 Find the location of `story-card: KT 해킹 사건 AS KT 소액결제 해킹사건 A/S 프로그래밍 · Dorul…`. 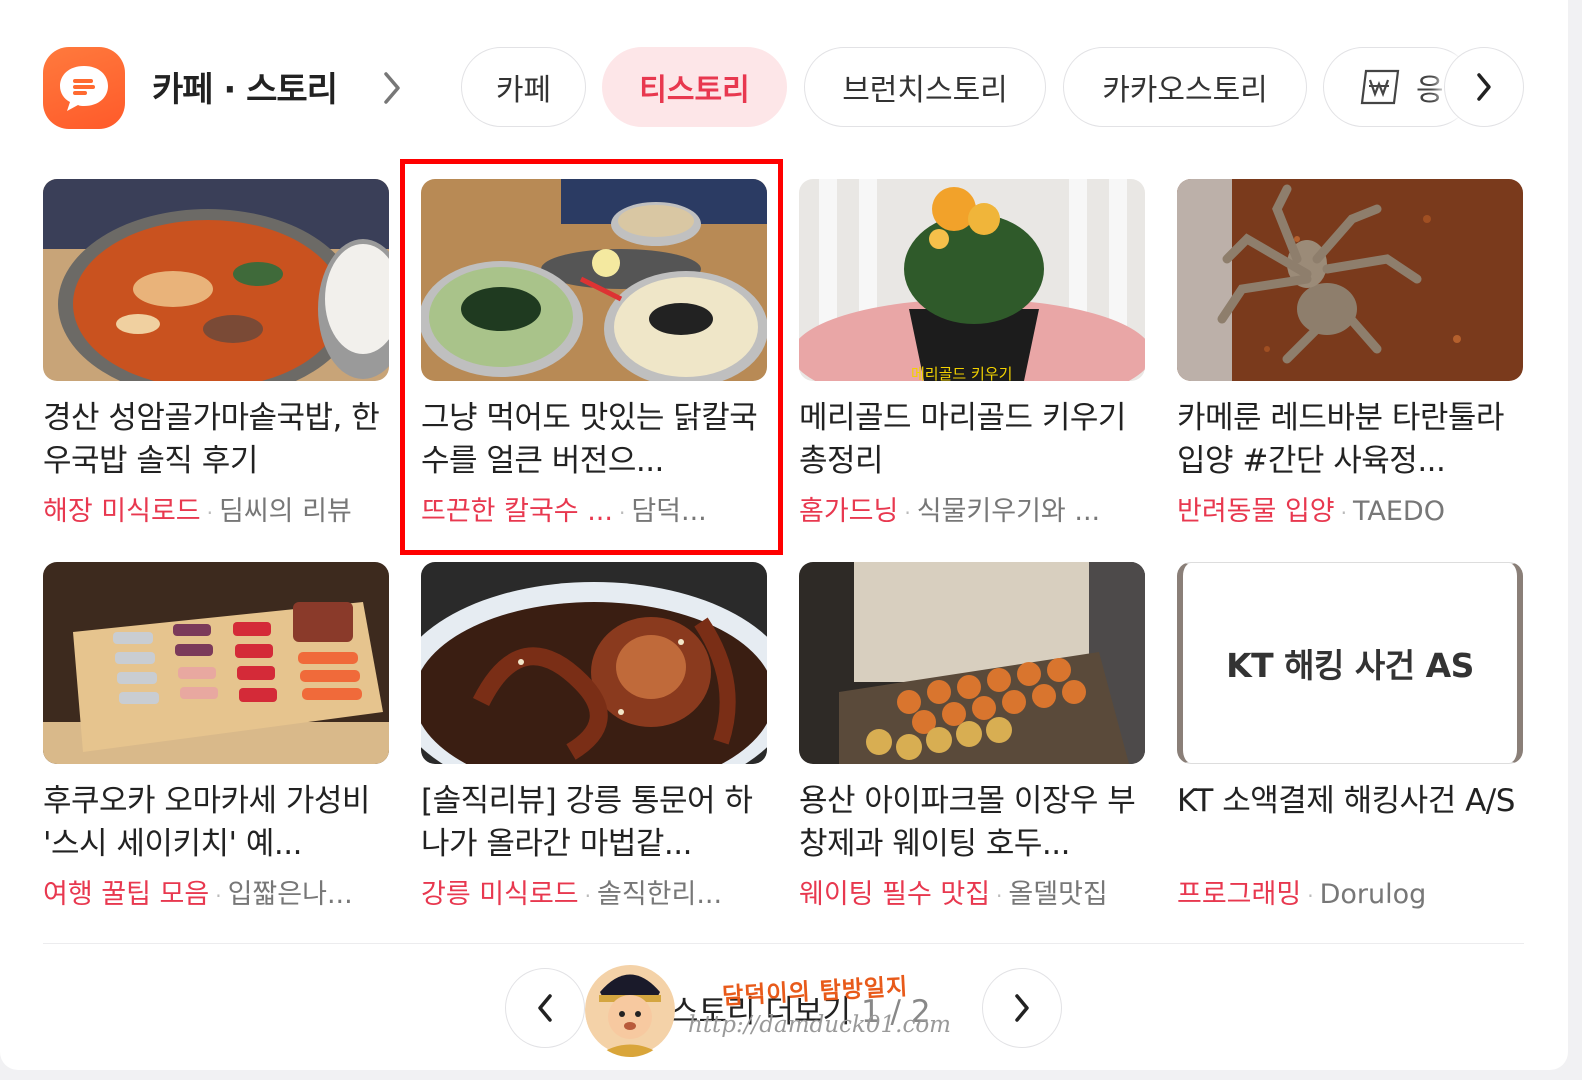

story-card: KT 해킹 사건 AS KT 소액결제 해킹사건 A/S 프로그래밍 · Dorul… is located at coordinates (1350, 736).